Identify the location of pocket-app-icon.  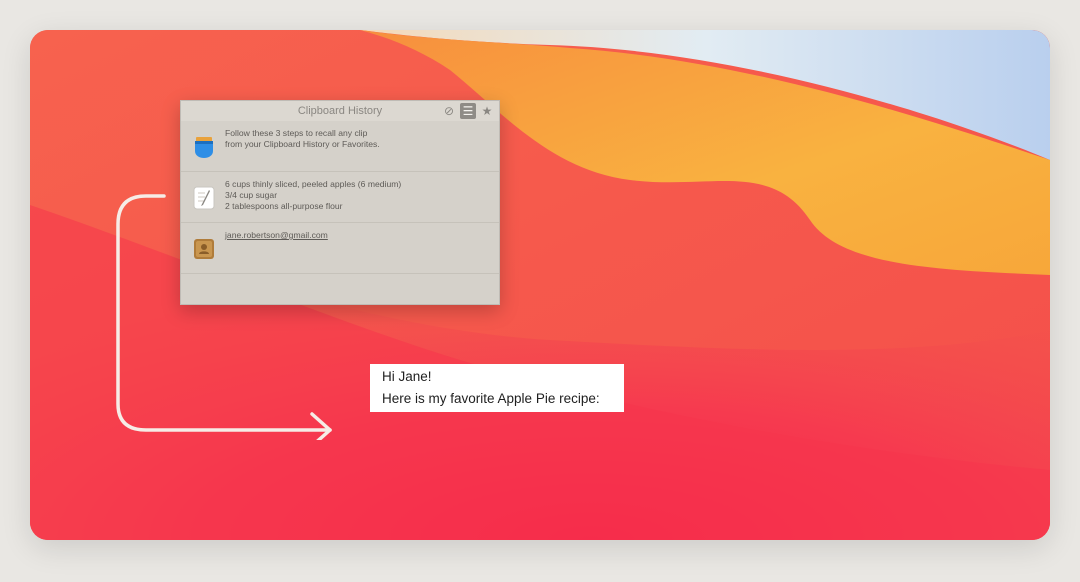
(204, 147).